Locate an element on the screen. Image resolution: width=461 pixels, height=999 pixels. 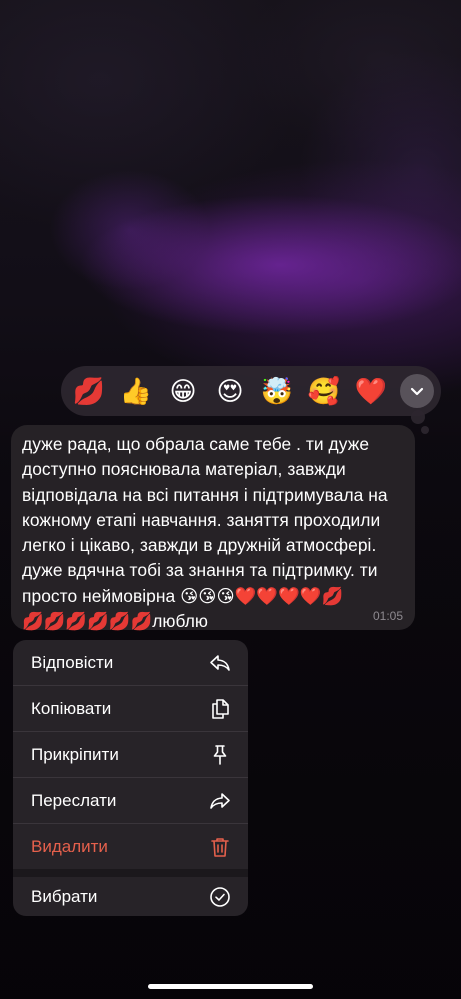
menu-item-copy: Копіювати is located at coordinates (130, 708).